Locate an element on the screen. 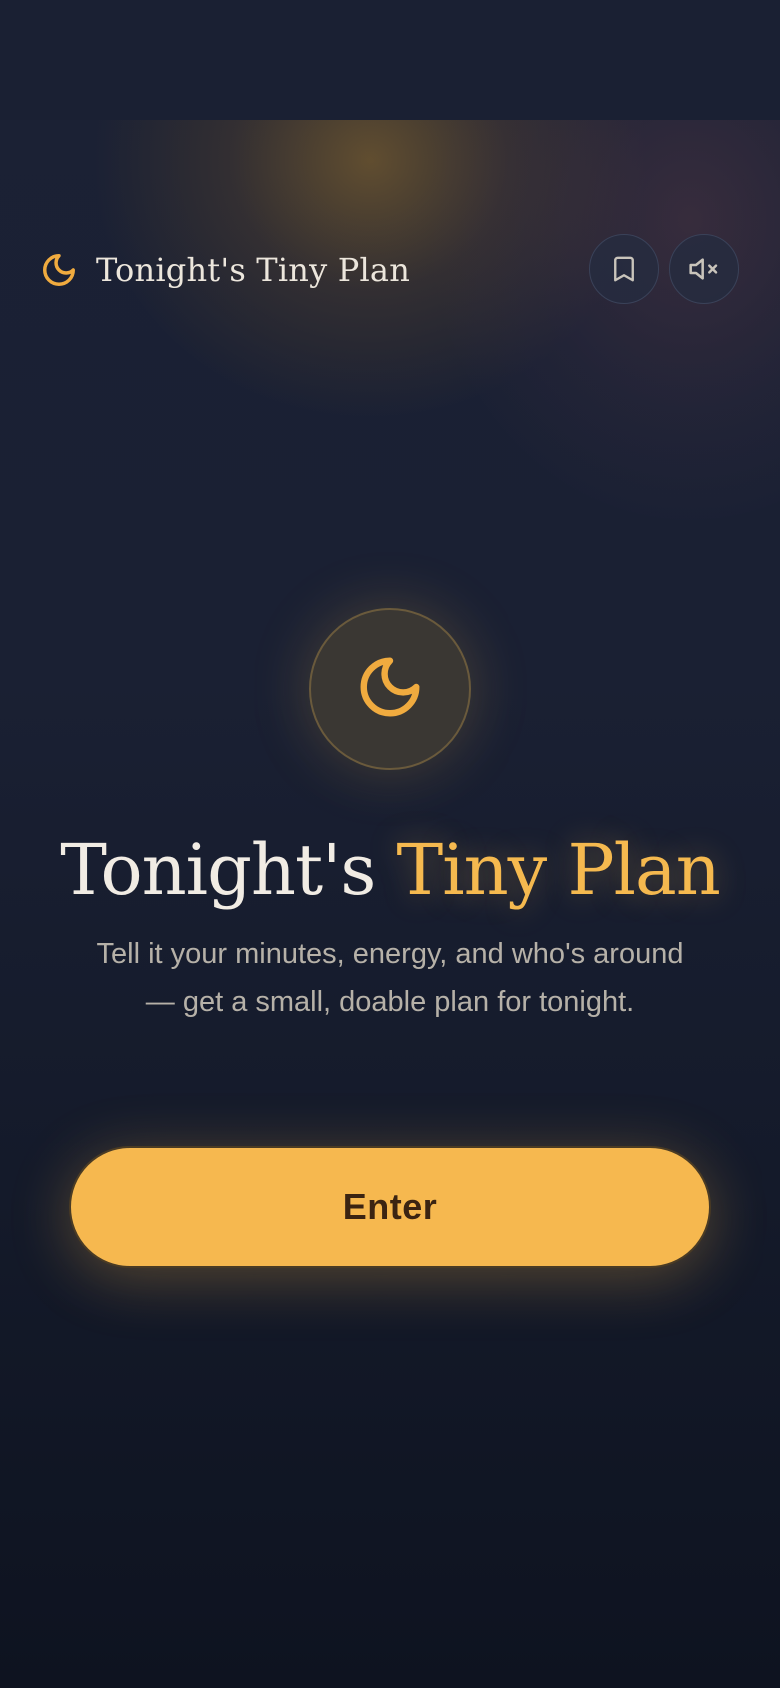  enter-button-label: Enter is located at coordinates (390, 1206).